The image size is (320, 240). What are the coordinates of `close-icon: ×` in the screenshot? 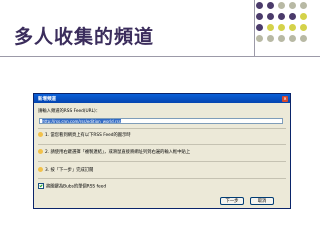 It's located at (285, 98).